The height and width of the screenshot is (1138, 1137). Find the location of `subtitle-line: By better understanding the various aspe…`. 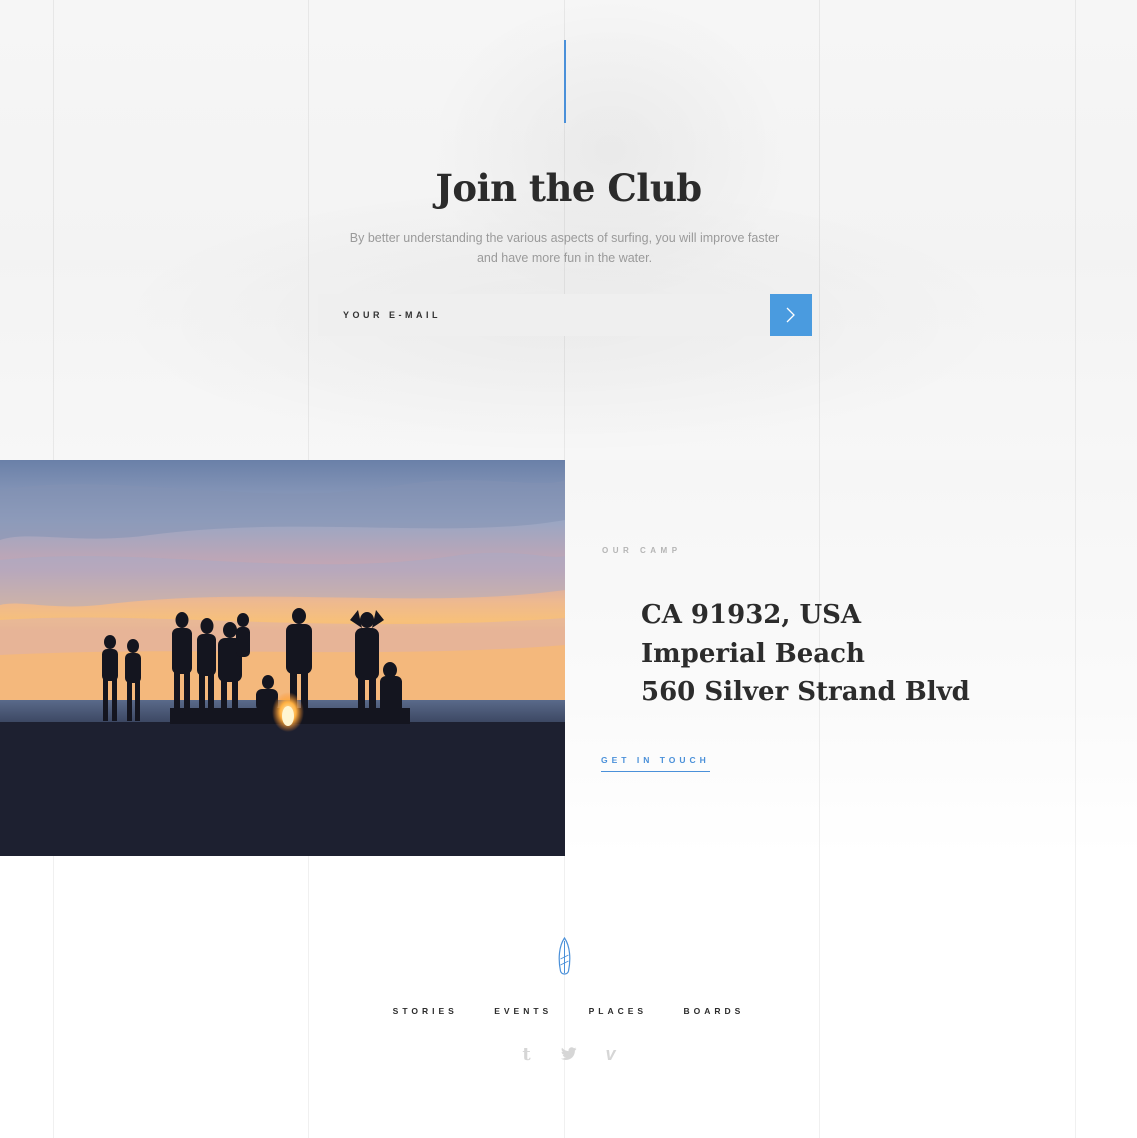

subtitle-line: By better understanding the various aspe… is located at coordinates (564, 238).